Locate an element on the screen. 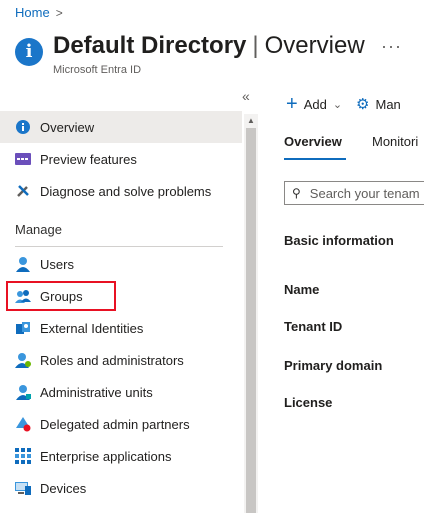  scroll-up-icon: ▲ is located at coordinates (251, 120).